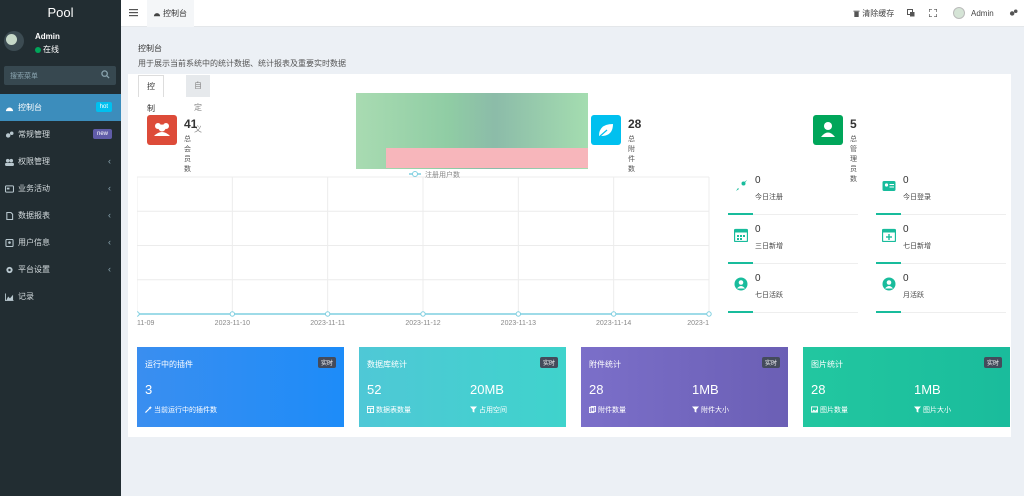 The width and height of the screenshot is (1024, 496). Describe the element at coordinates (695, 409) in the screenshot. I see `filter-icon` at that location.